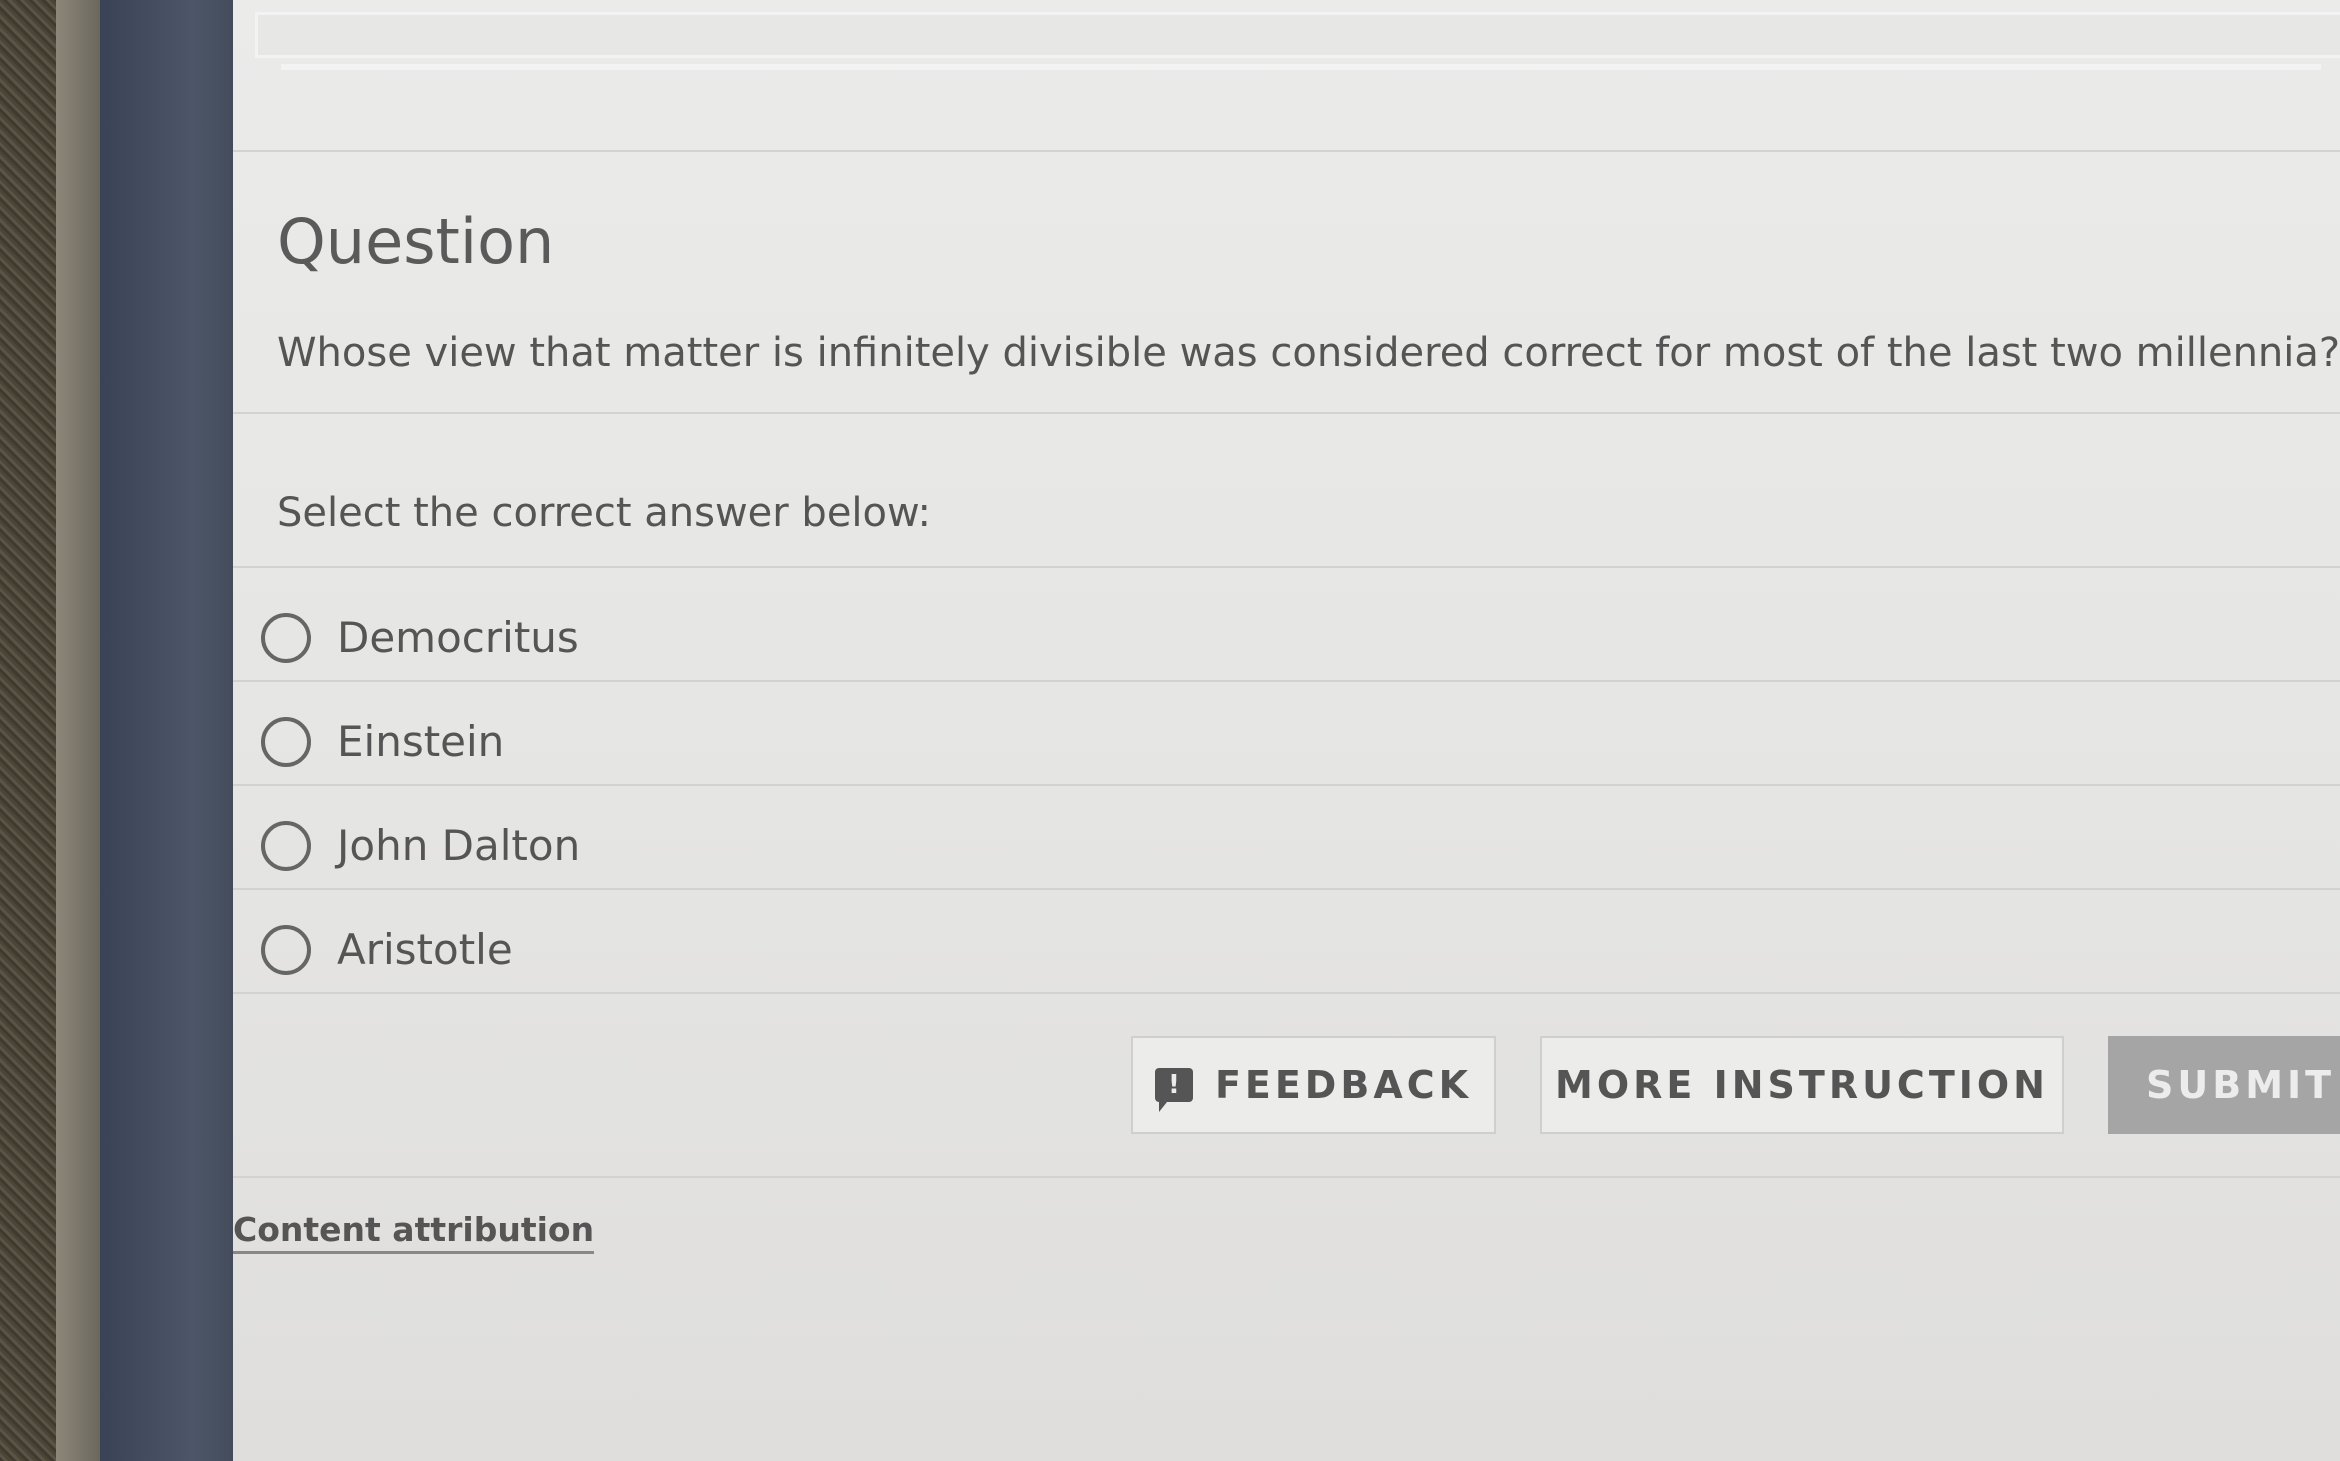 Image resolution: width=2340 pixels, height=1461 pixels. Describe the element at coordinates (1173, 1090) in the screenshot. I see `feedback-icon: !` at that location.